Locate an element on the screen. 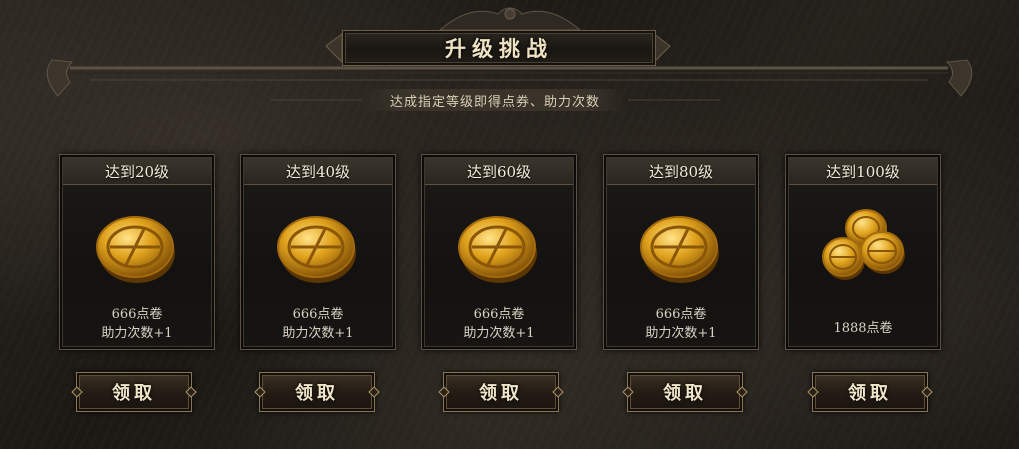 This screenshot has width=1019, height=449. card-title: 达到80级 is located at coordinates (681, 171).